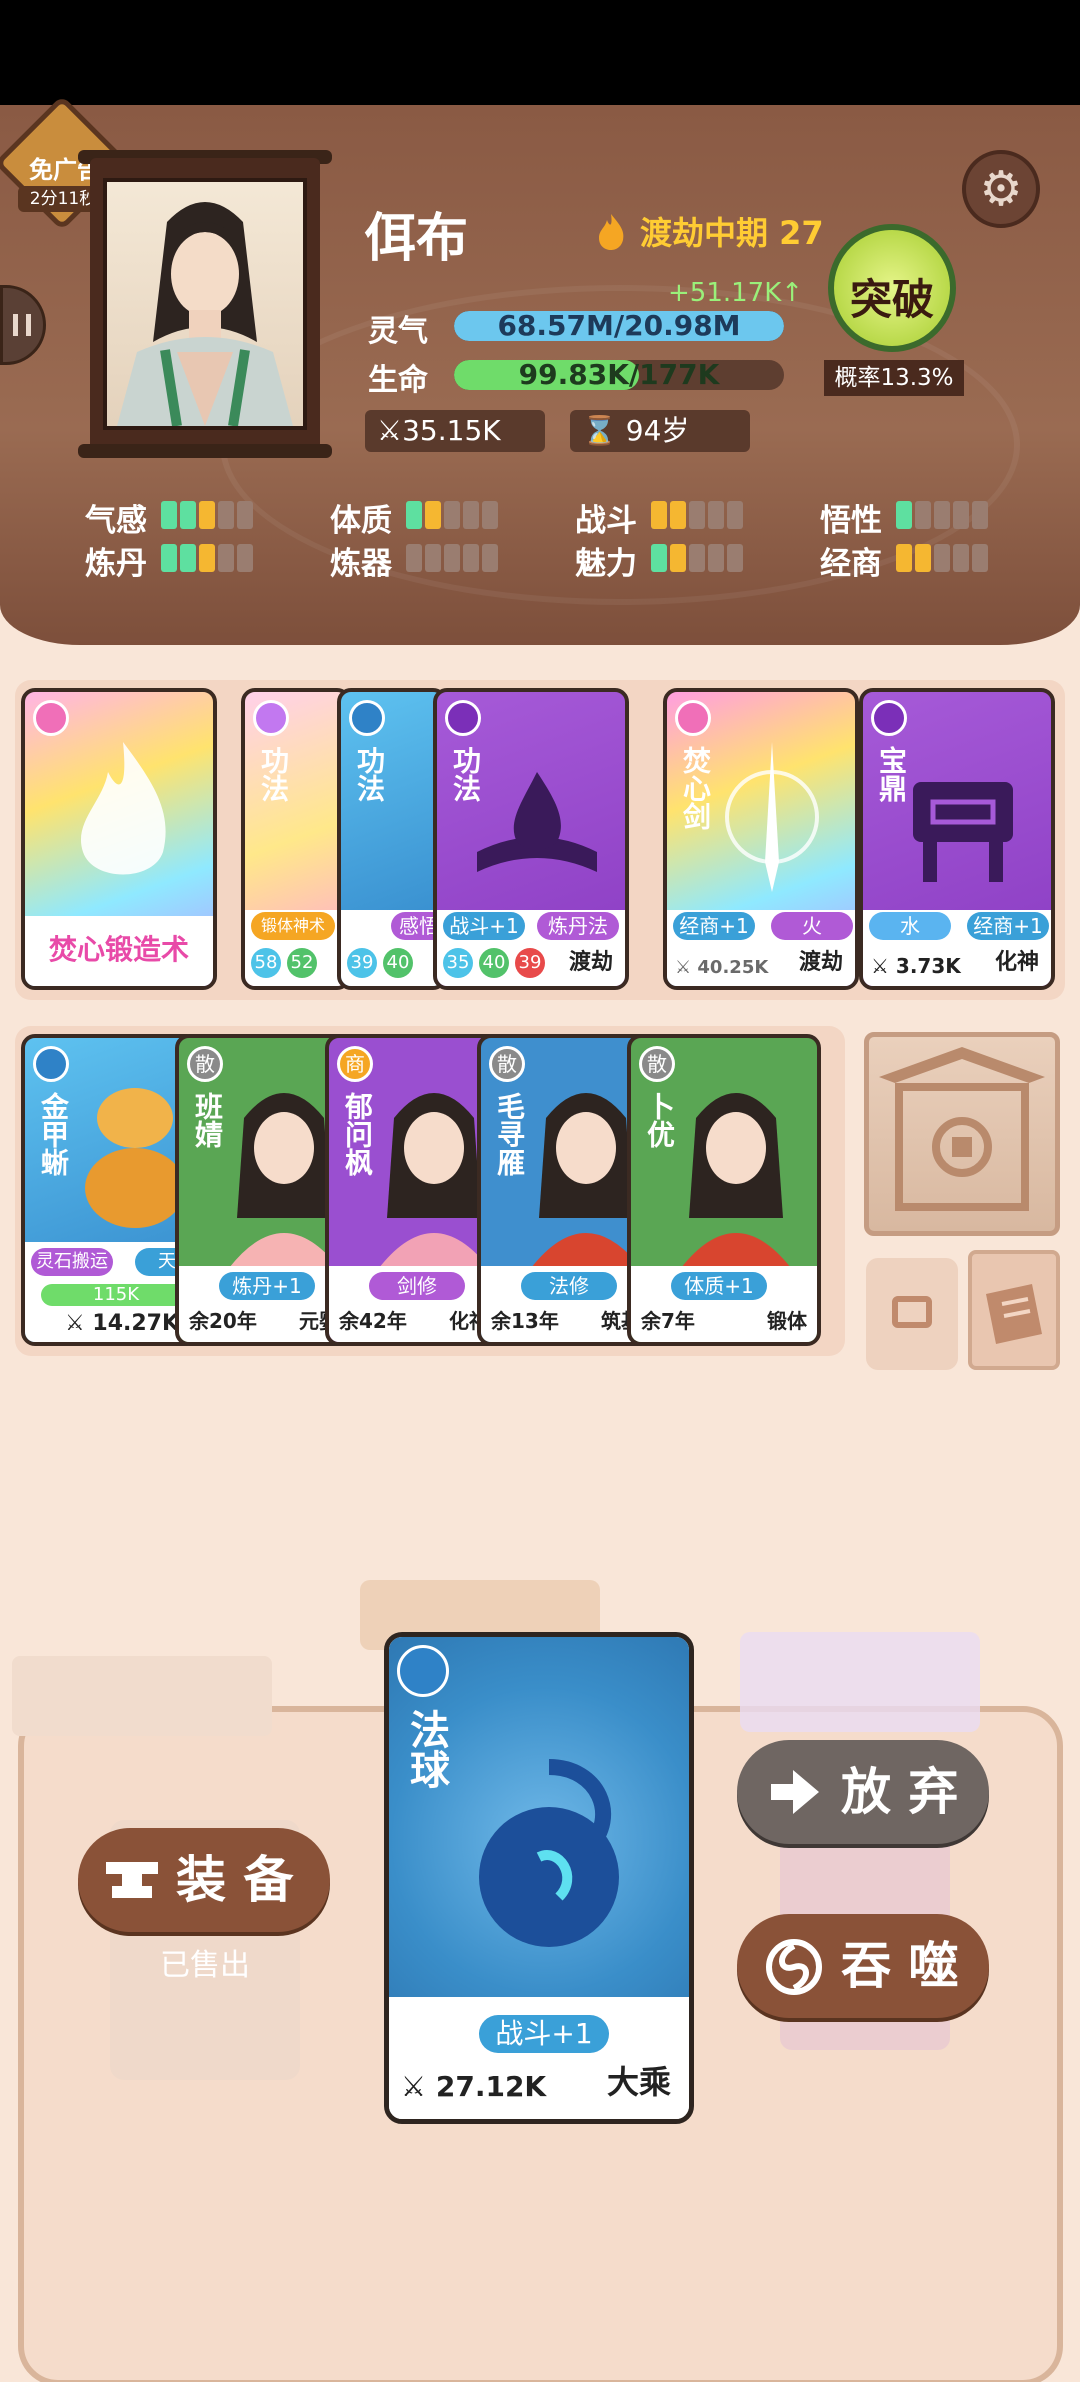 This screenshot has width=1080, height=2382. What do you see at coordinates (361, 564) in the screenshot?
I see `attr-label: 炼器` at bounding box center [361, 564].